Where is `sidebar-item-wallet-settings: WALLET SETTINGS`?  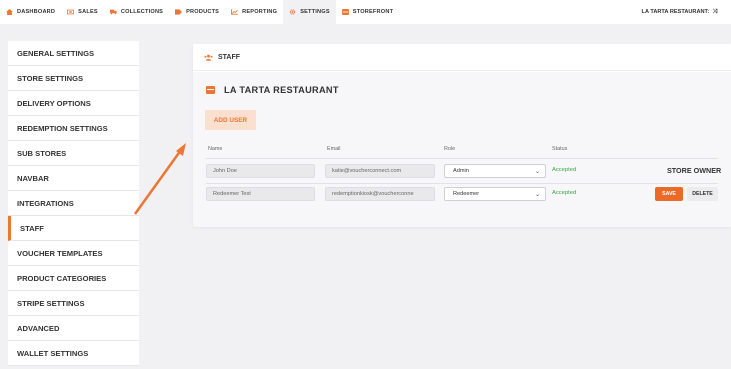 sidebar-item-wallet-settings: WALLET SETTINGS is located at coordinates (73, 353).